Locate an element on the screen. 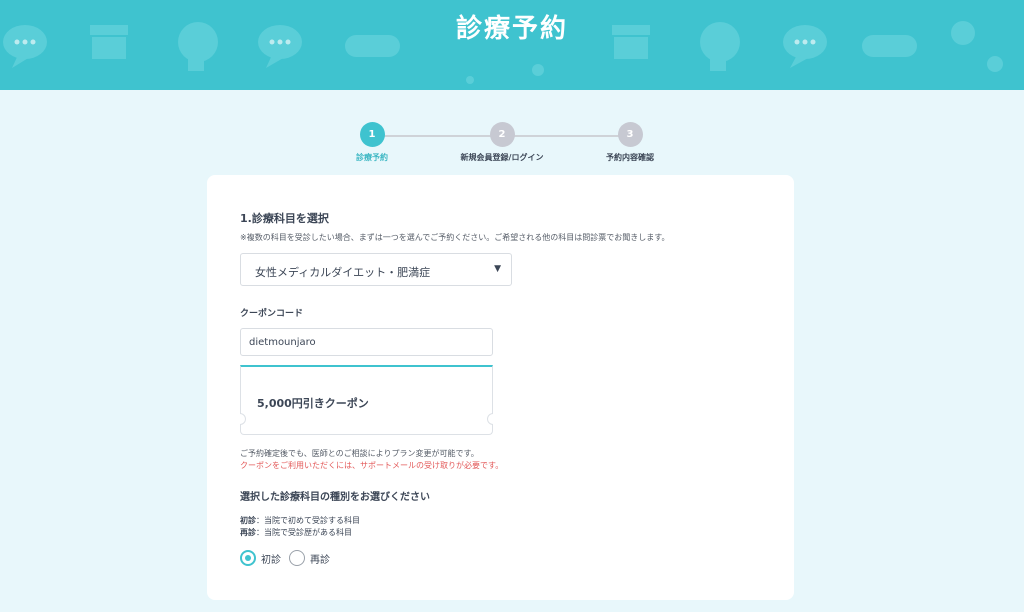 This screenshot has width=1024, height=612. step-label: 新規会員登録/ログイン is located at coordinates (502, 157).